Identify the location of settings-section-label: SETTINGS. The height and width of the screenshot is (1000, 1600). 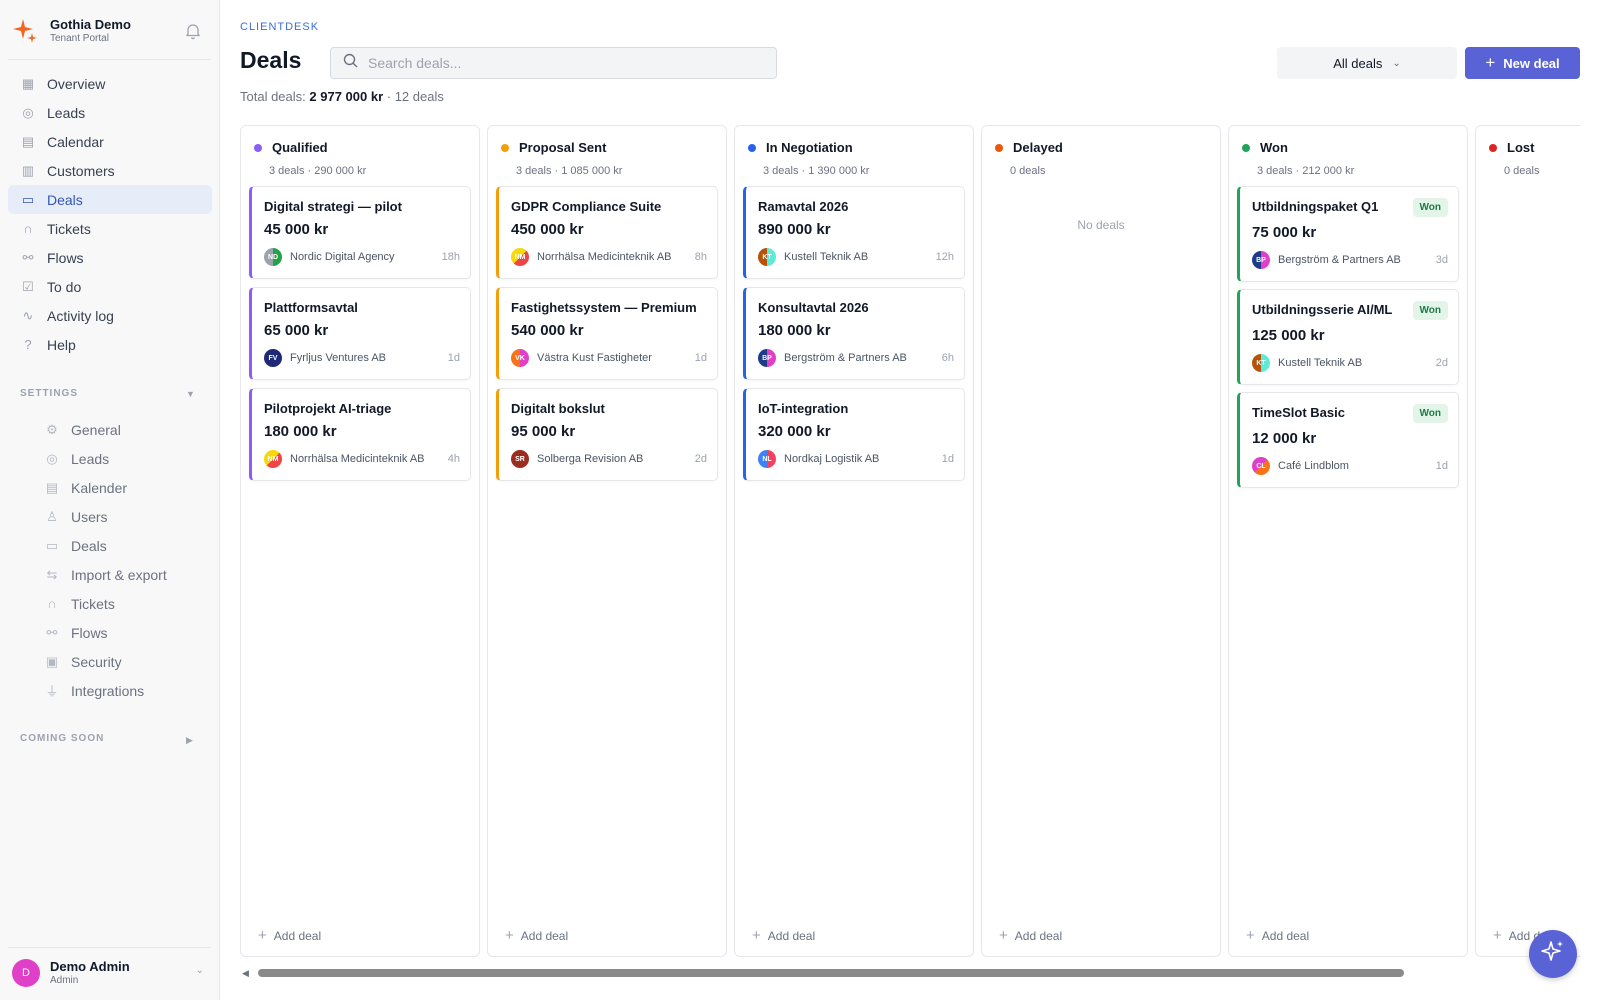
(49, 393).